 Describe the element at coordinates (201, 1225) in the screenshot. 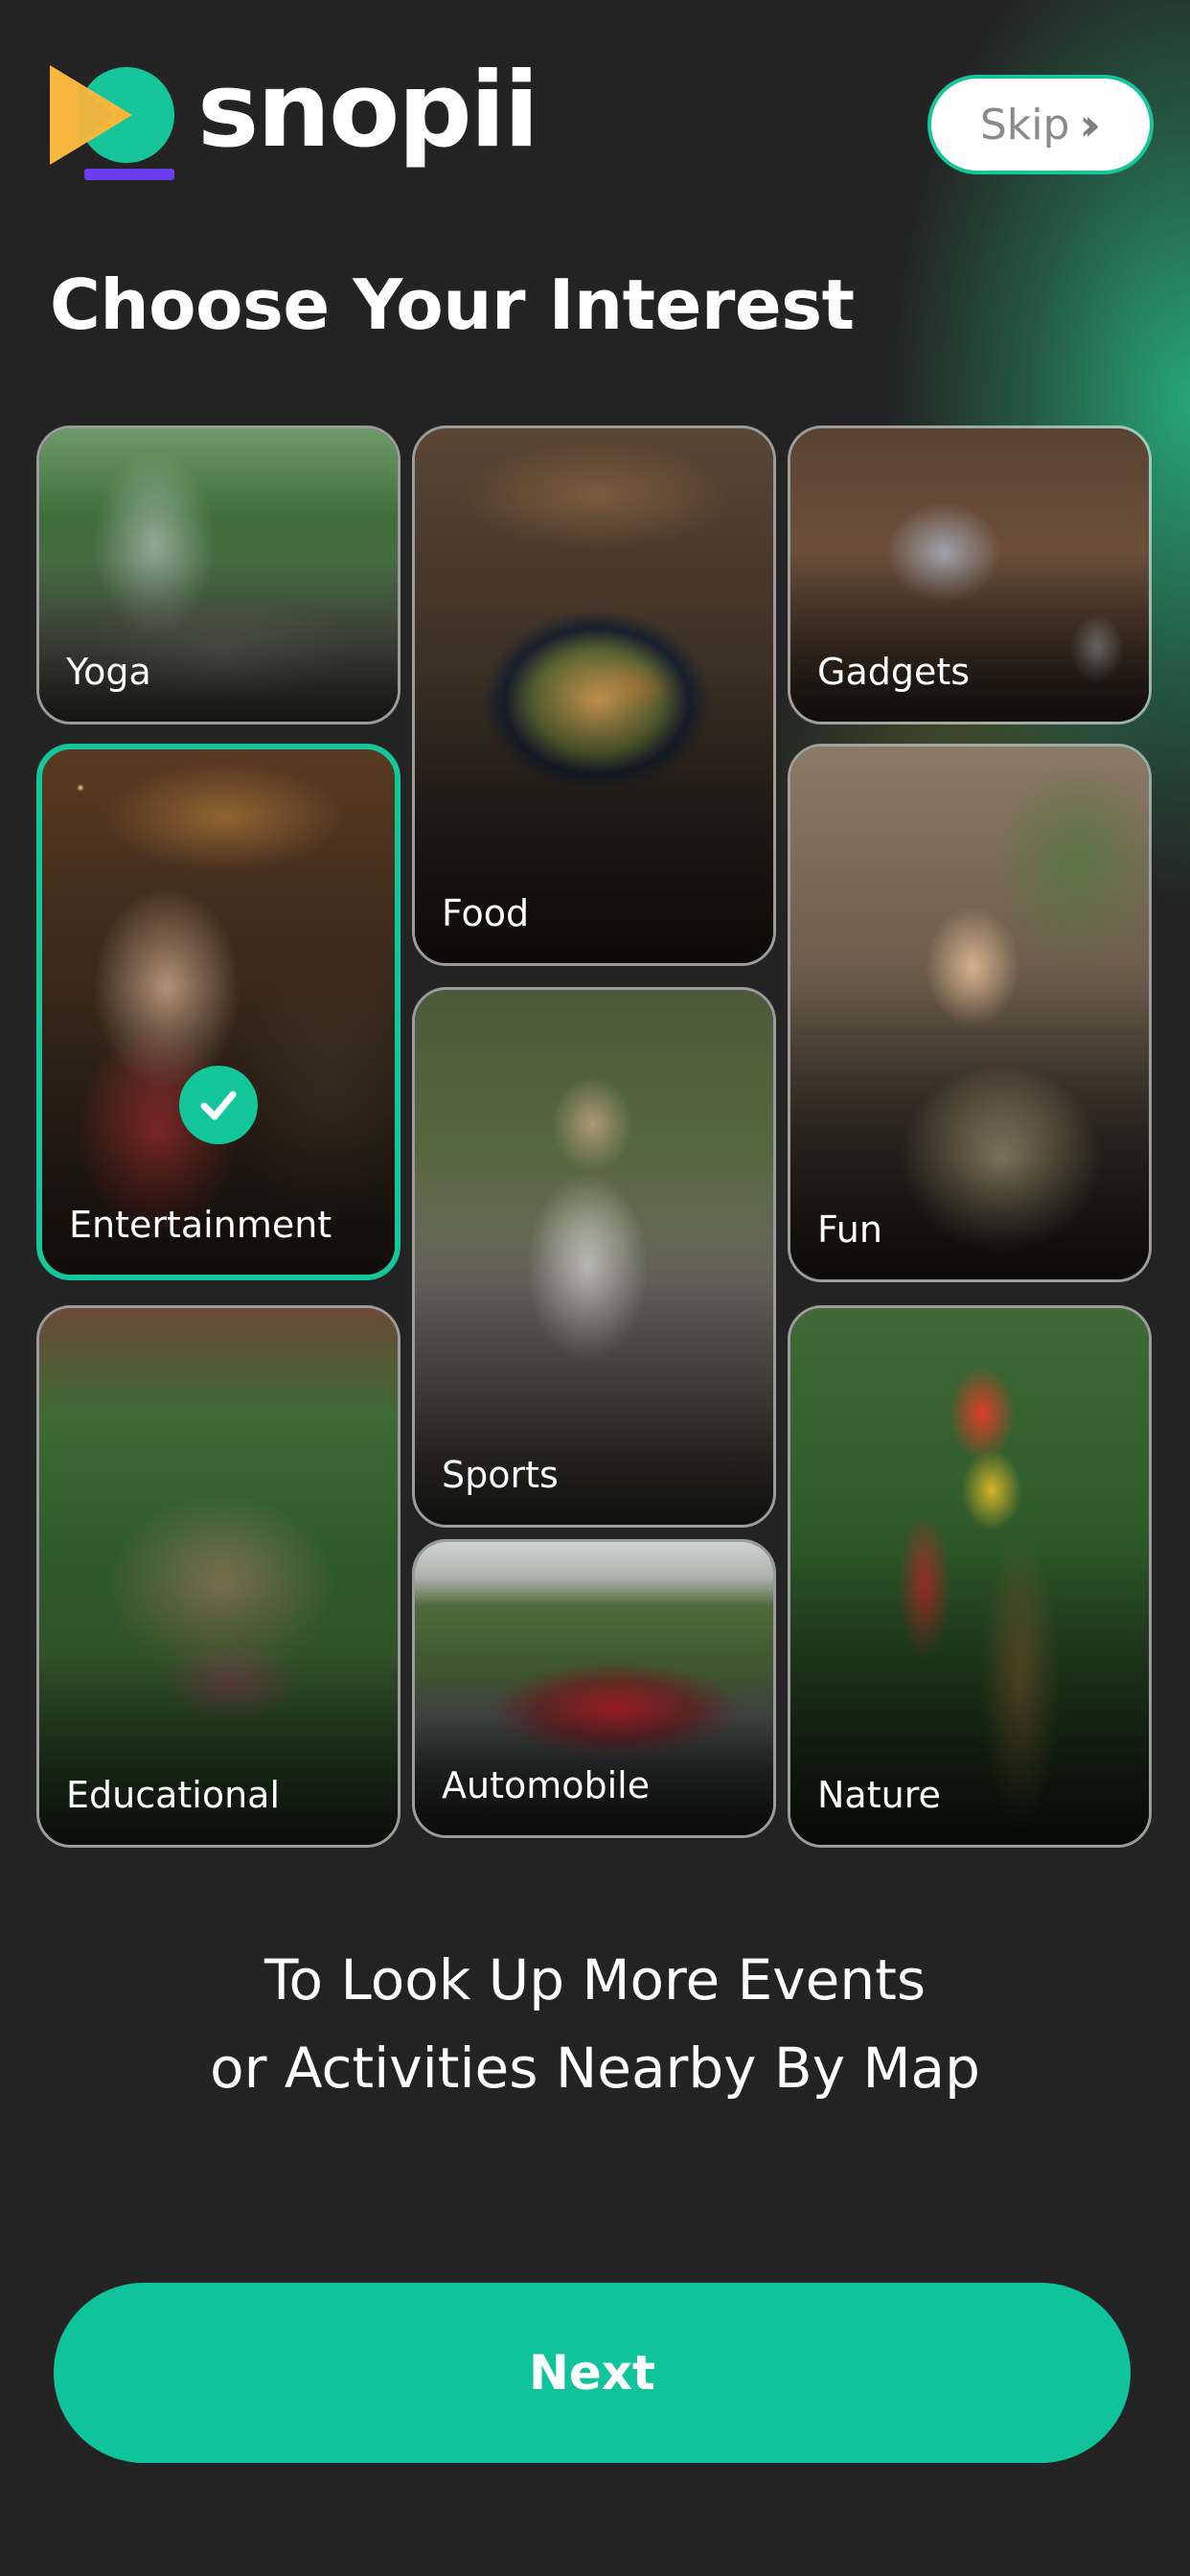

I see `interest-label: Entertainment` at that location.